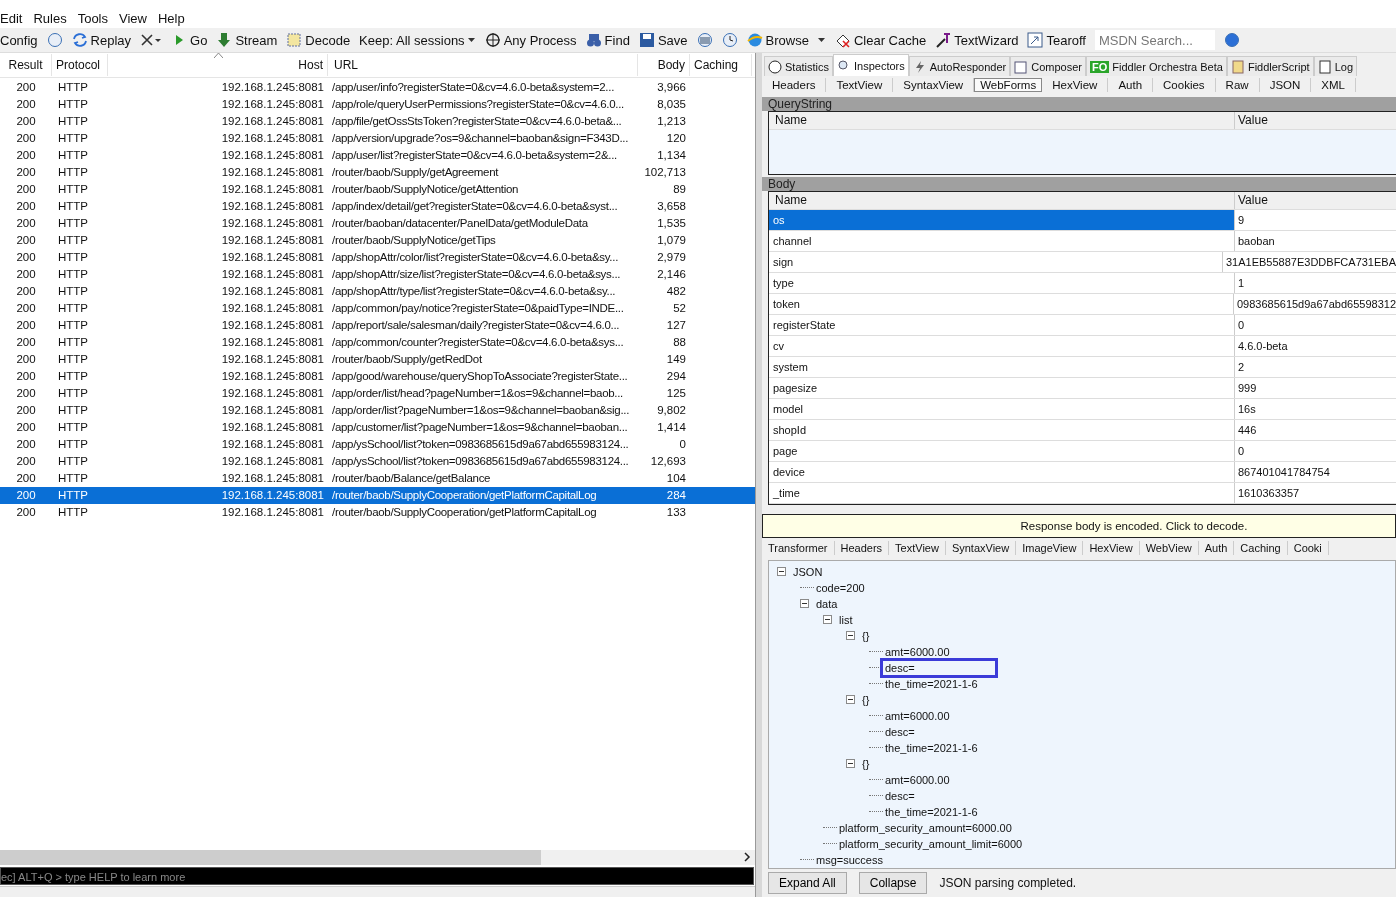 The width and height of the screenshot is (1396, 897). What do you see at coordinates (1002, 471) in the screenshot?
I see `table-cell: device` at bounding box center [1002, 471].